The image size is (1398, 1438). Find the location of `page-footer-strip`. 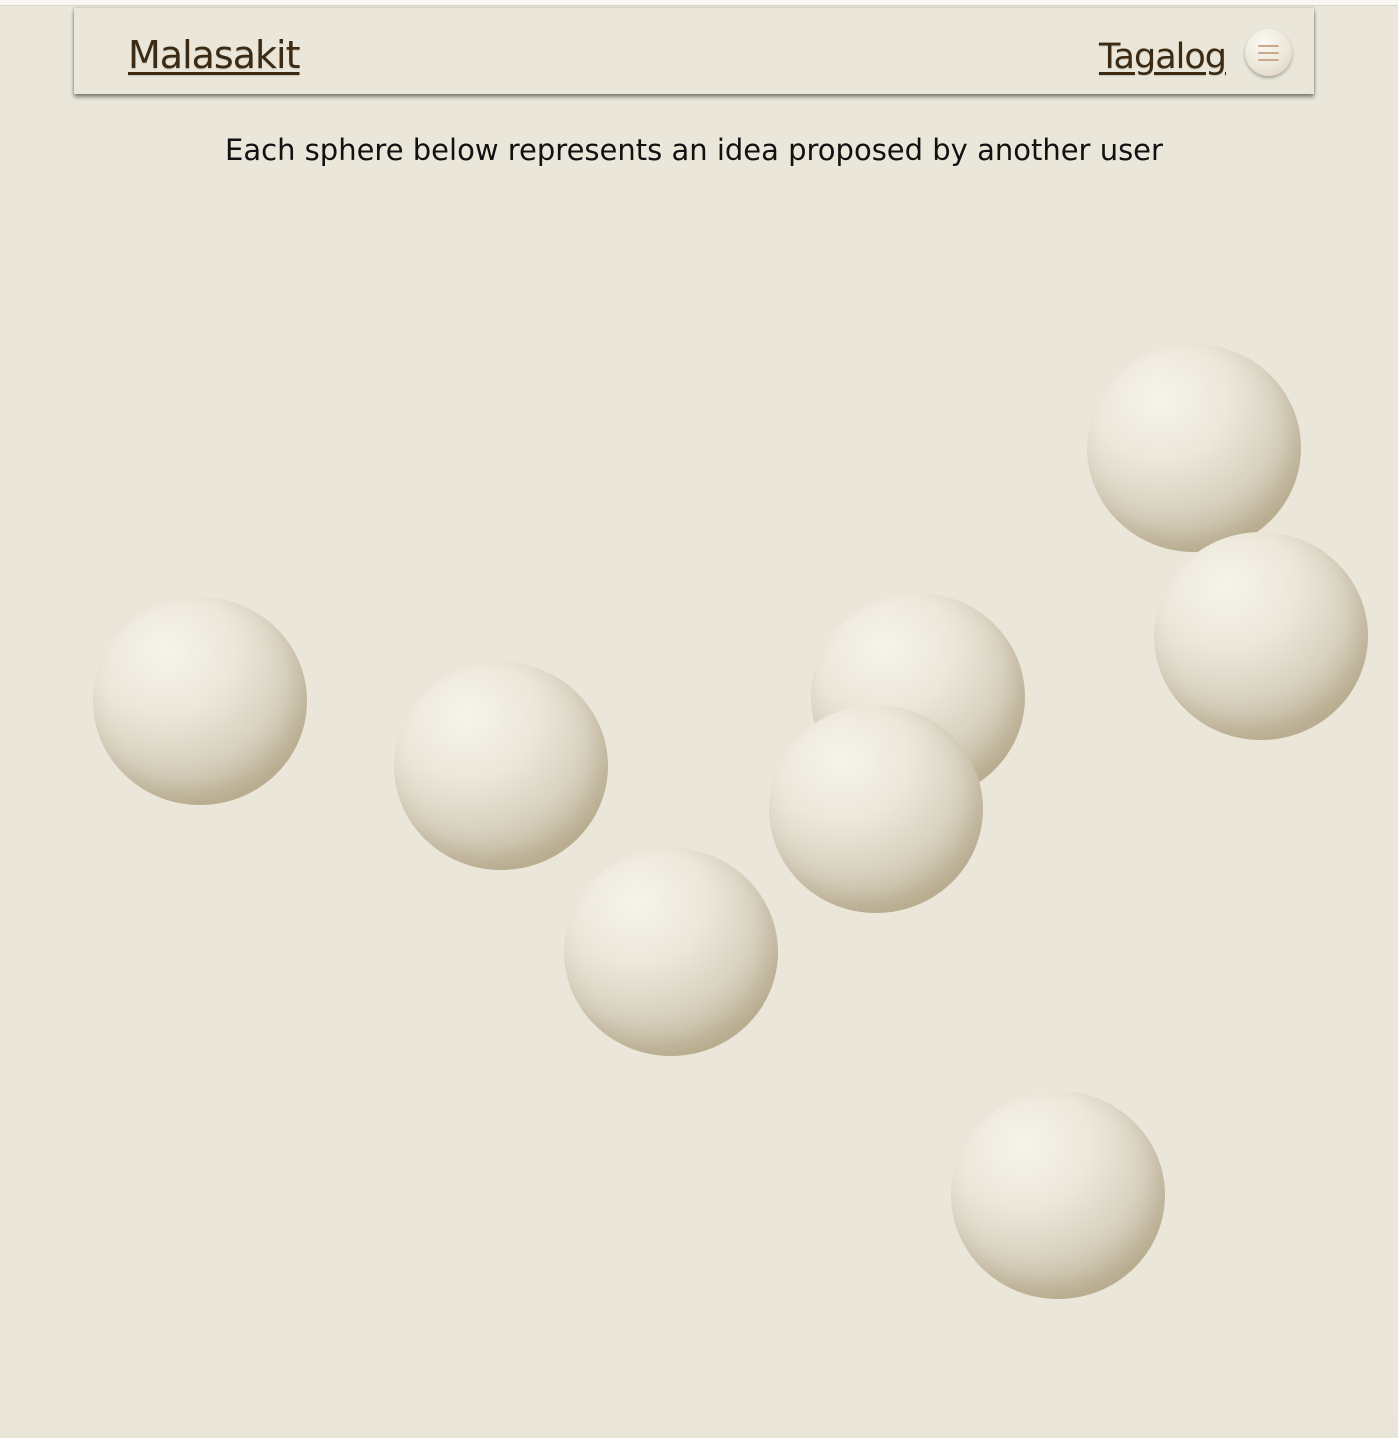

page-footer-strip is located at coordinates (699, 1426).